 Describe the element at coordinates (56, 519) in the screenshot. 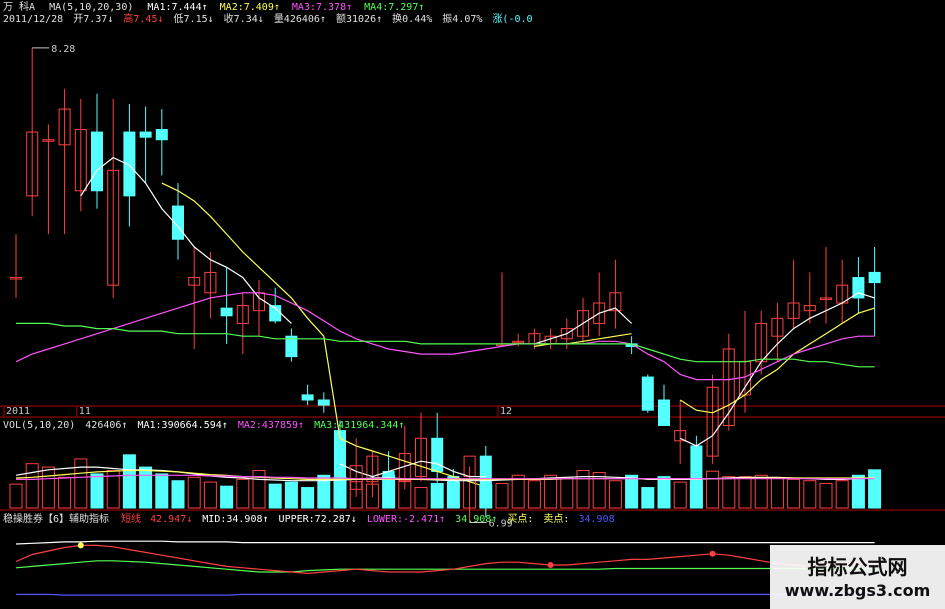

I see `indicator-name: 稳操胜券【6】辅助指标` at that location.